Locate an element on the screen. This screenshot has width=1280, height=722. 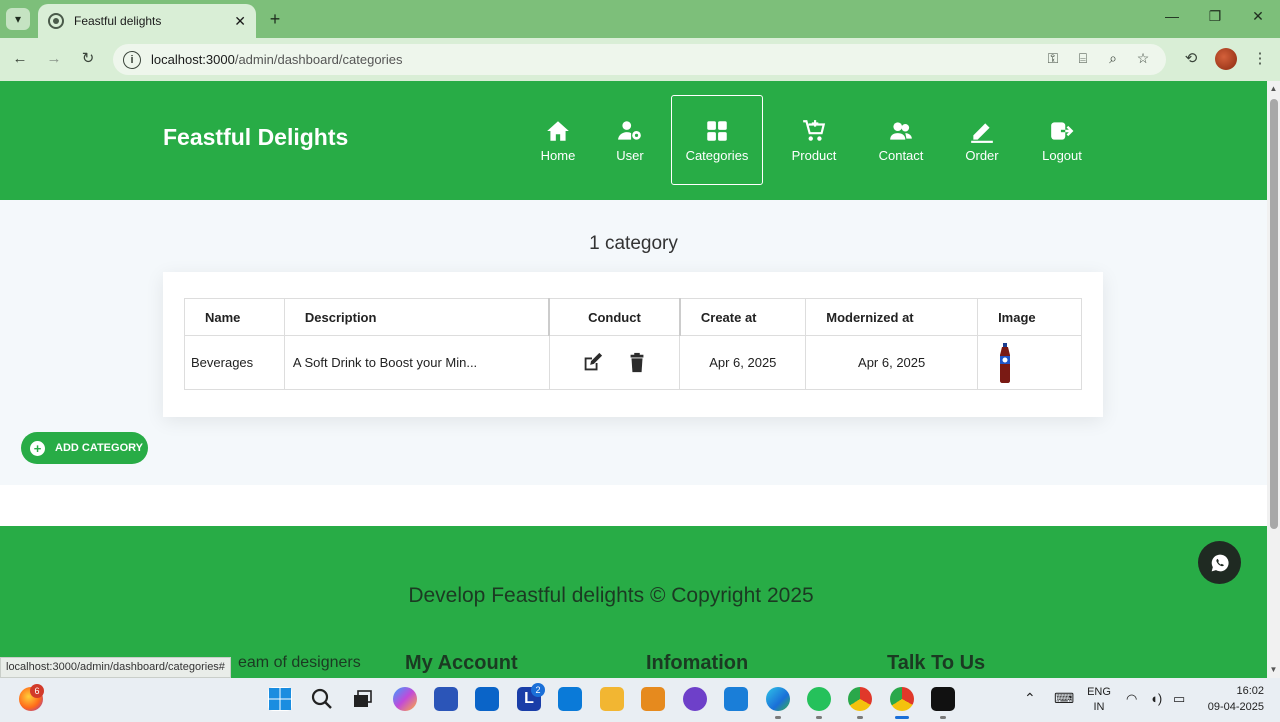
github-desktop-icon is located at coordinates (695, 699).